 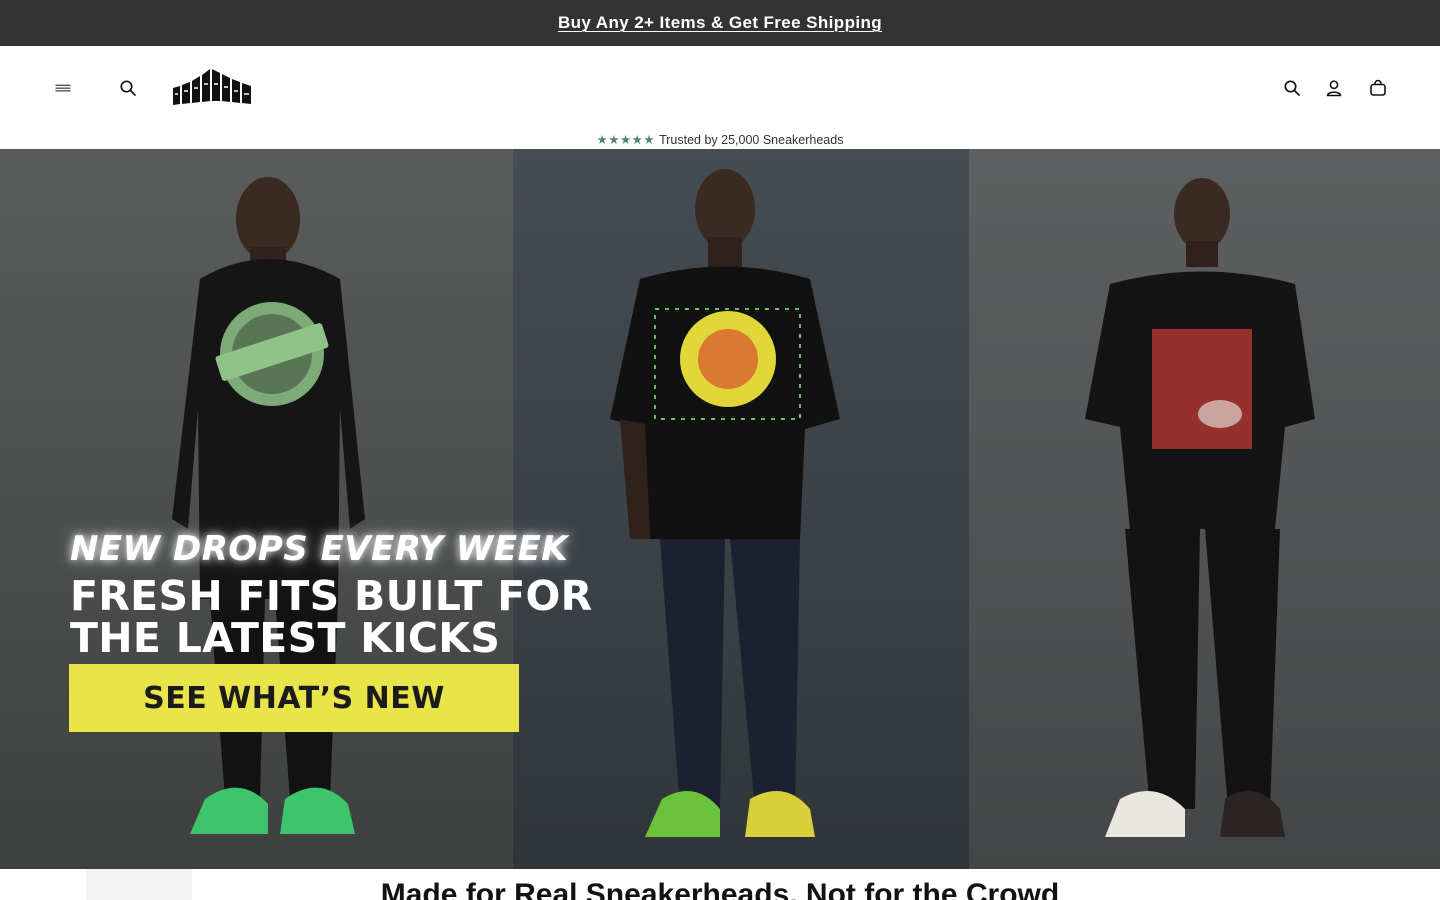 I want to click on site-header, so click(x=720, y=88).